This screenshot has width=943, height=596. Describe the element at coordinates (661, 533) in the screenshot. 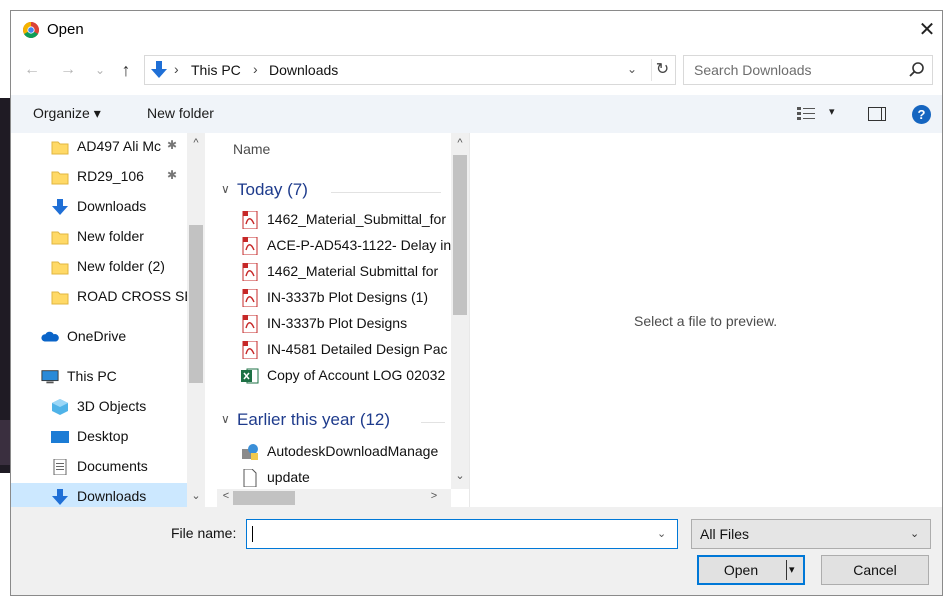

I see `file-name-dropdown-icon: ⌄` at that location.